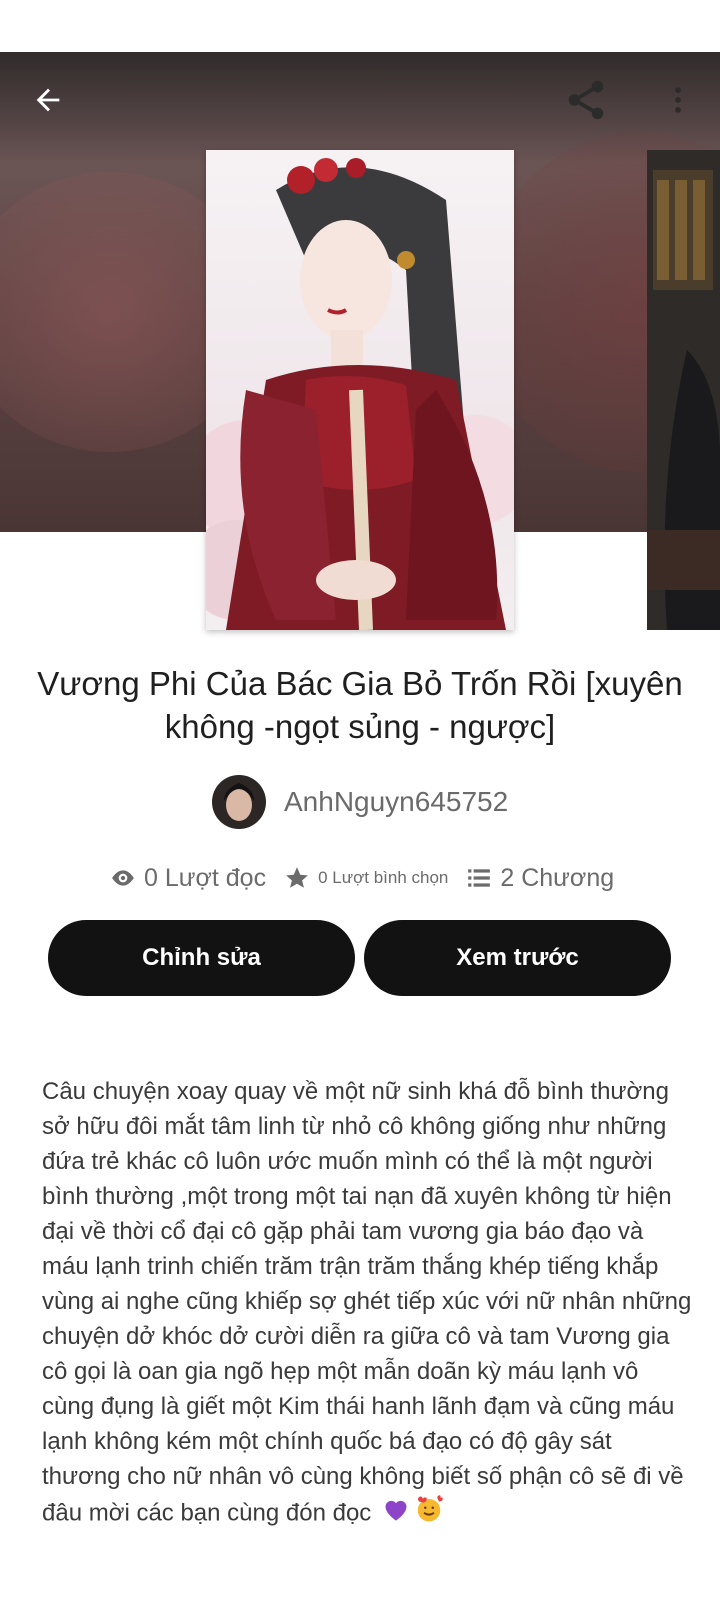 The width and height of the screenshot is (720, 1600). What do you see at coordinates (239, 802) in the screenshot?
I see `avatar` at bounding box center [239, 802].